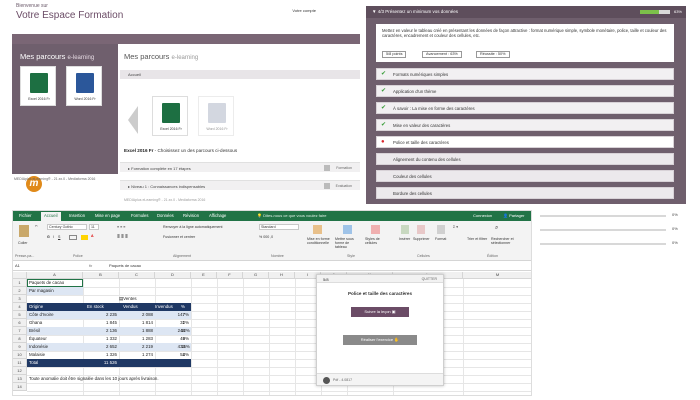 The height and width of the screenshot is (400, 700). I want to click on value-cell: 1 332, so click(100, 339).